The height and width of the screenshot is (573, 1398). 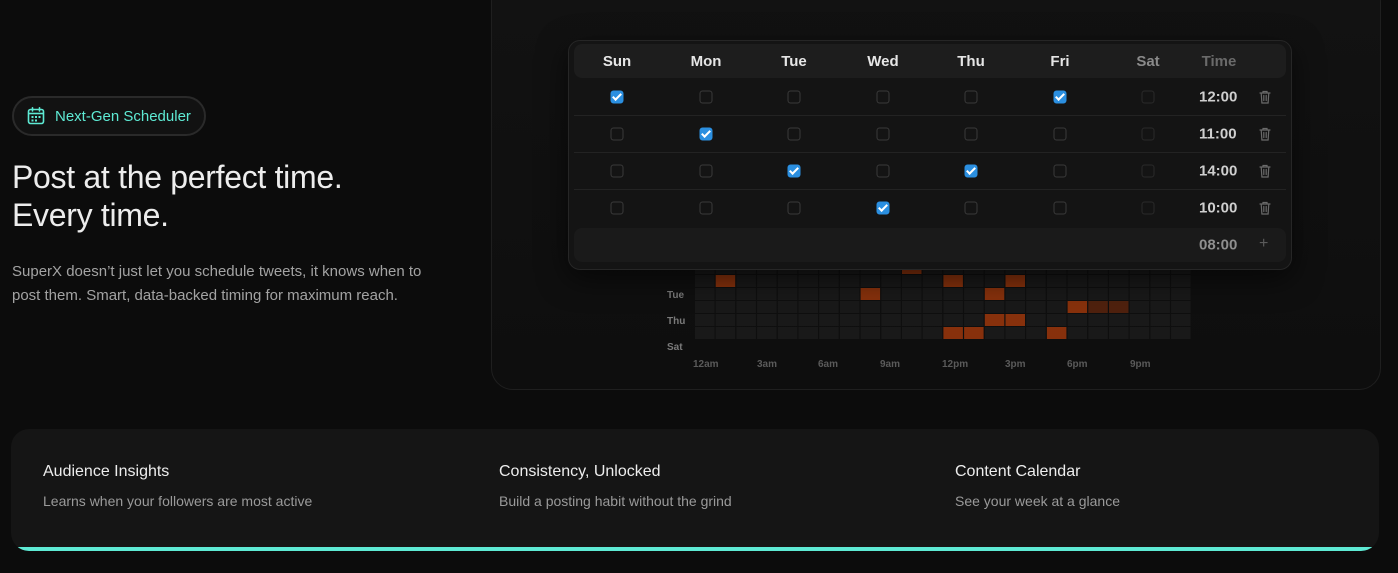 I want to click on feature-title: Consistency, Unlocked, so click(x=580, y=471).